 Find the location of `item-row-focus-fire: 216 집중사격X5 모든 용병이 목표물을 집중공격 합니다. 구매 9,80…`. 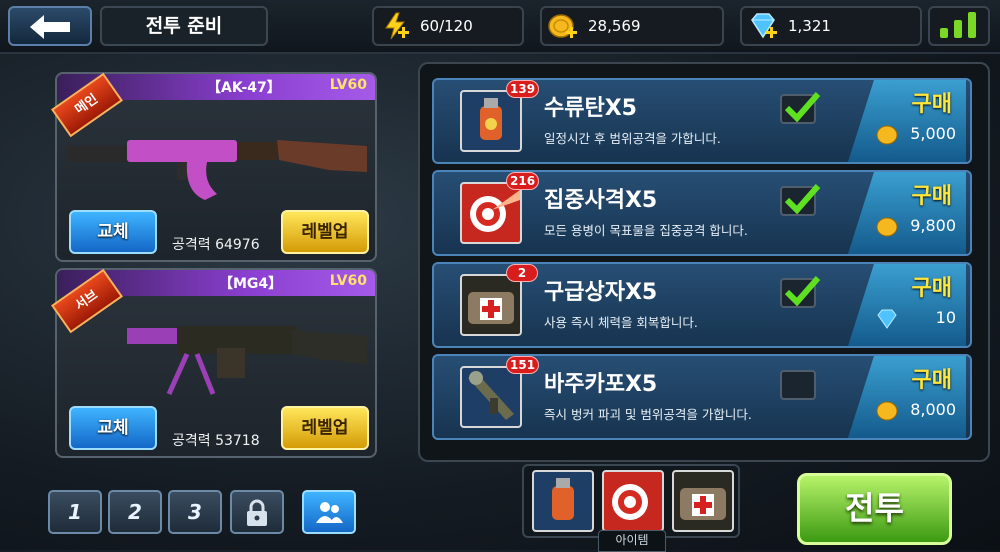

item-row-focus-fire: 216 집중사격X5 모든 용병이 목표물을 집중공격 합니다. 구매 9,80… is located at coordinates (702, 213).